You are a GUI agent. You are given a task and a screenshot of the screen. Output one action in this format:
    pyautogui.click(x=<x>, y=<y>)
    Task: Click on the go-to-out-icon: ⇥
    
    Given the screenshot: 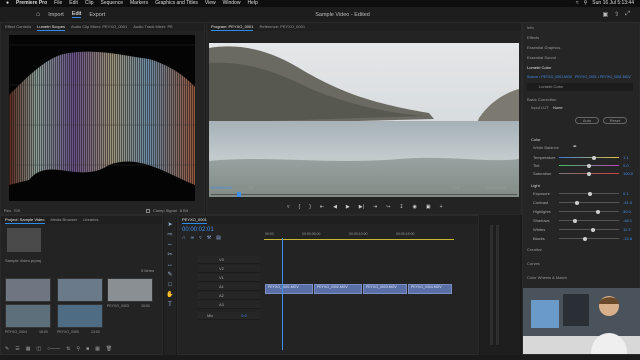 What is the action you would take?
    pyautogui.click(x=375, y=207)
    